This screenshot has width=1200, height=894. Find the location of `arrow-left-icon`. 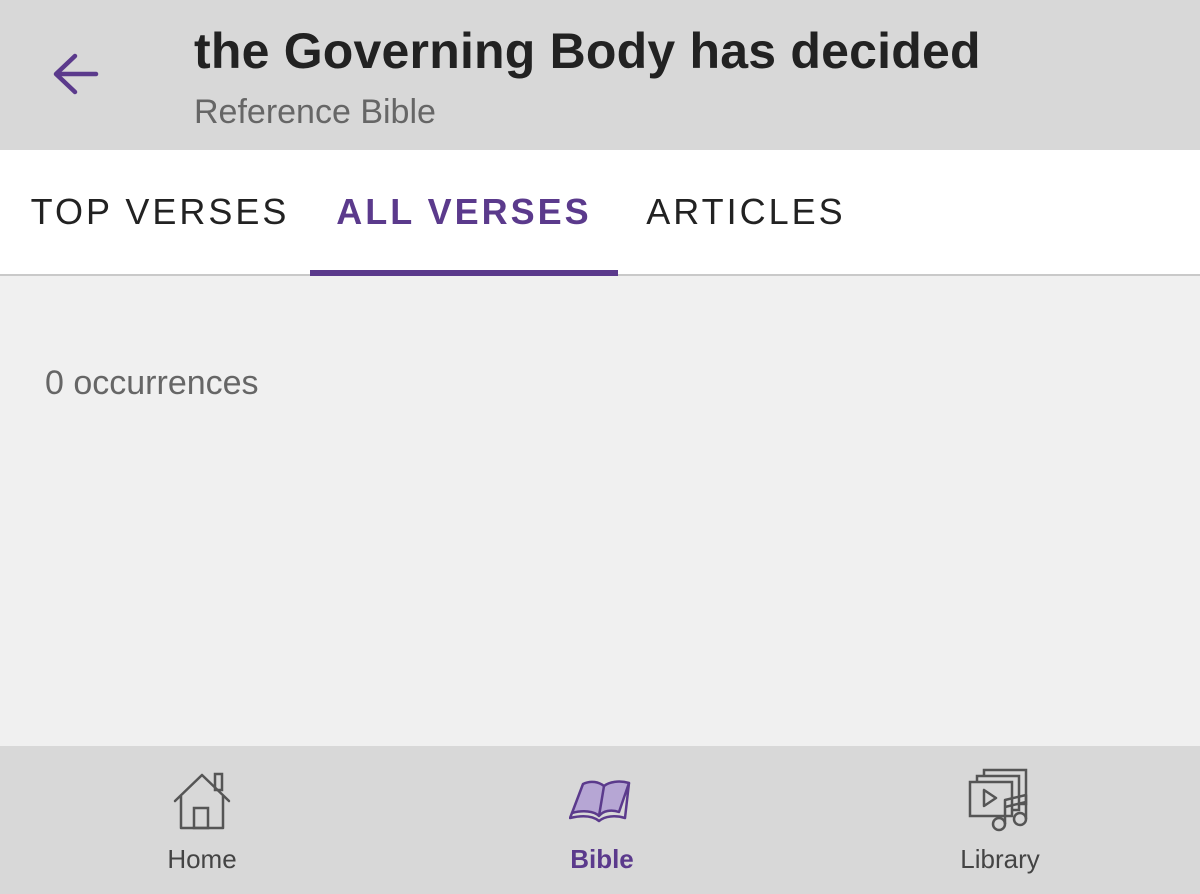

arrow-left-icon is located at coordinates (76, 76).